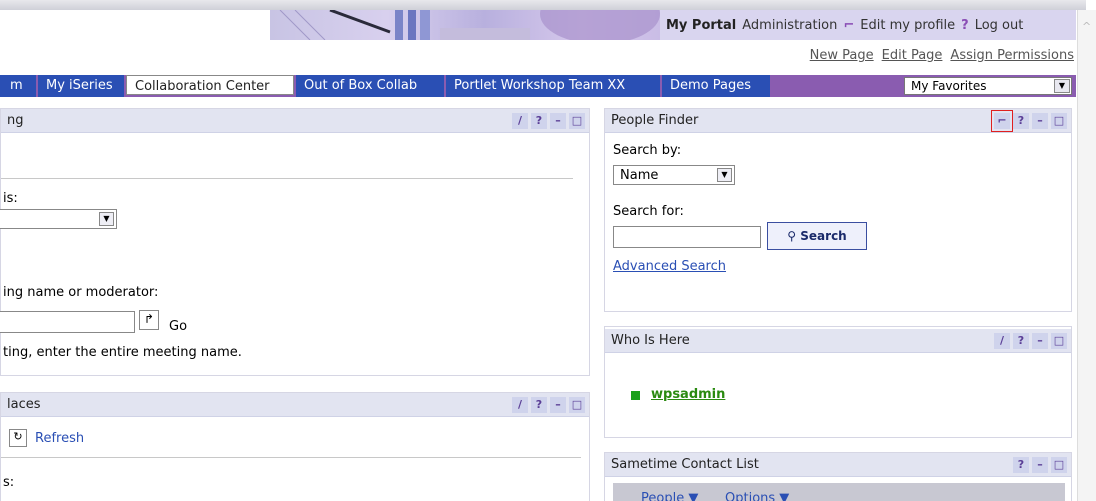  Describe the element at coordinates (999, 25) in the screenshot. I see `logout-link: Log out` at that location.